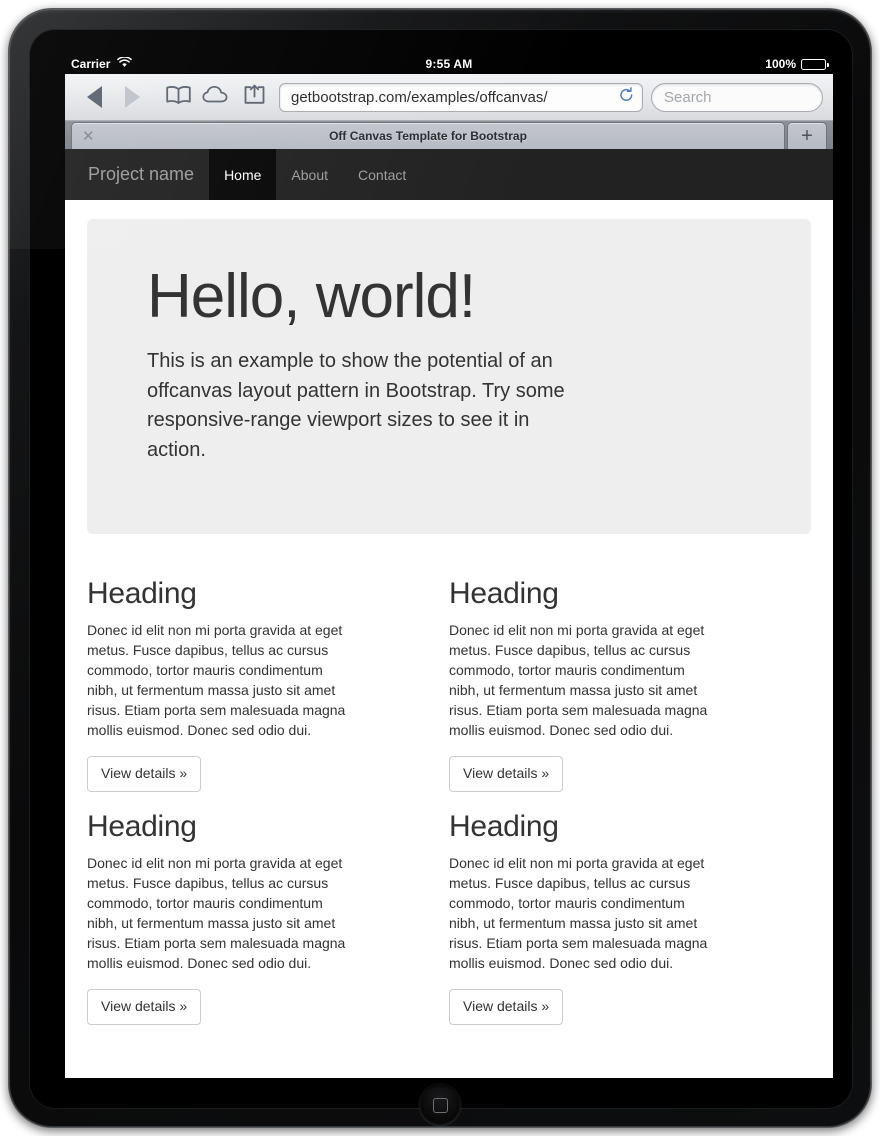  Describe the element at coordinates (137, 174) in the screenshot. I see `navbar-brand: Project name` at that location.